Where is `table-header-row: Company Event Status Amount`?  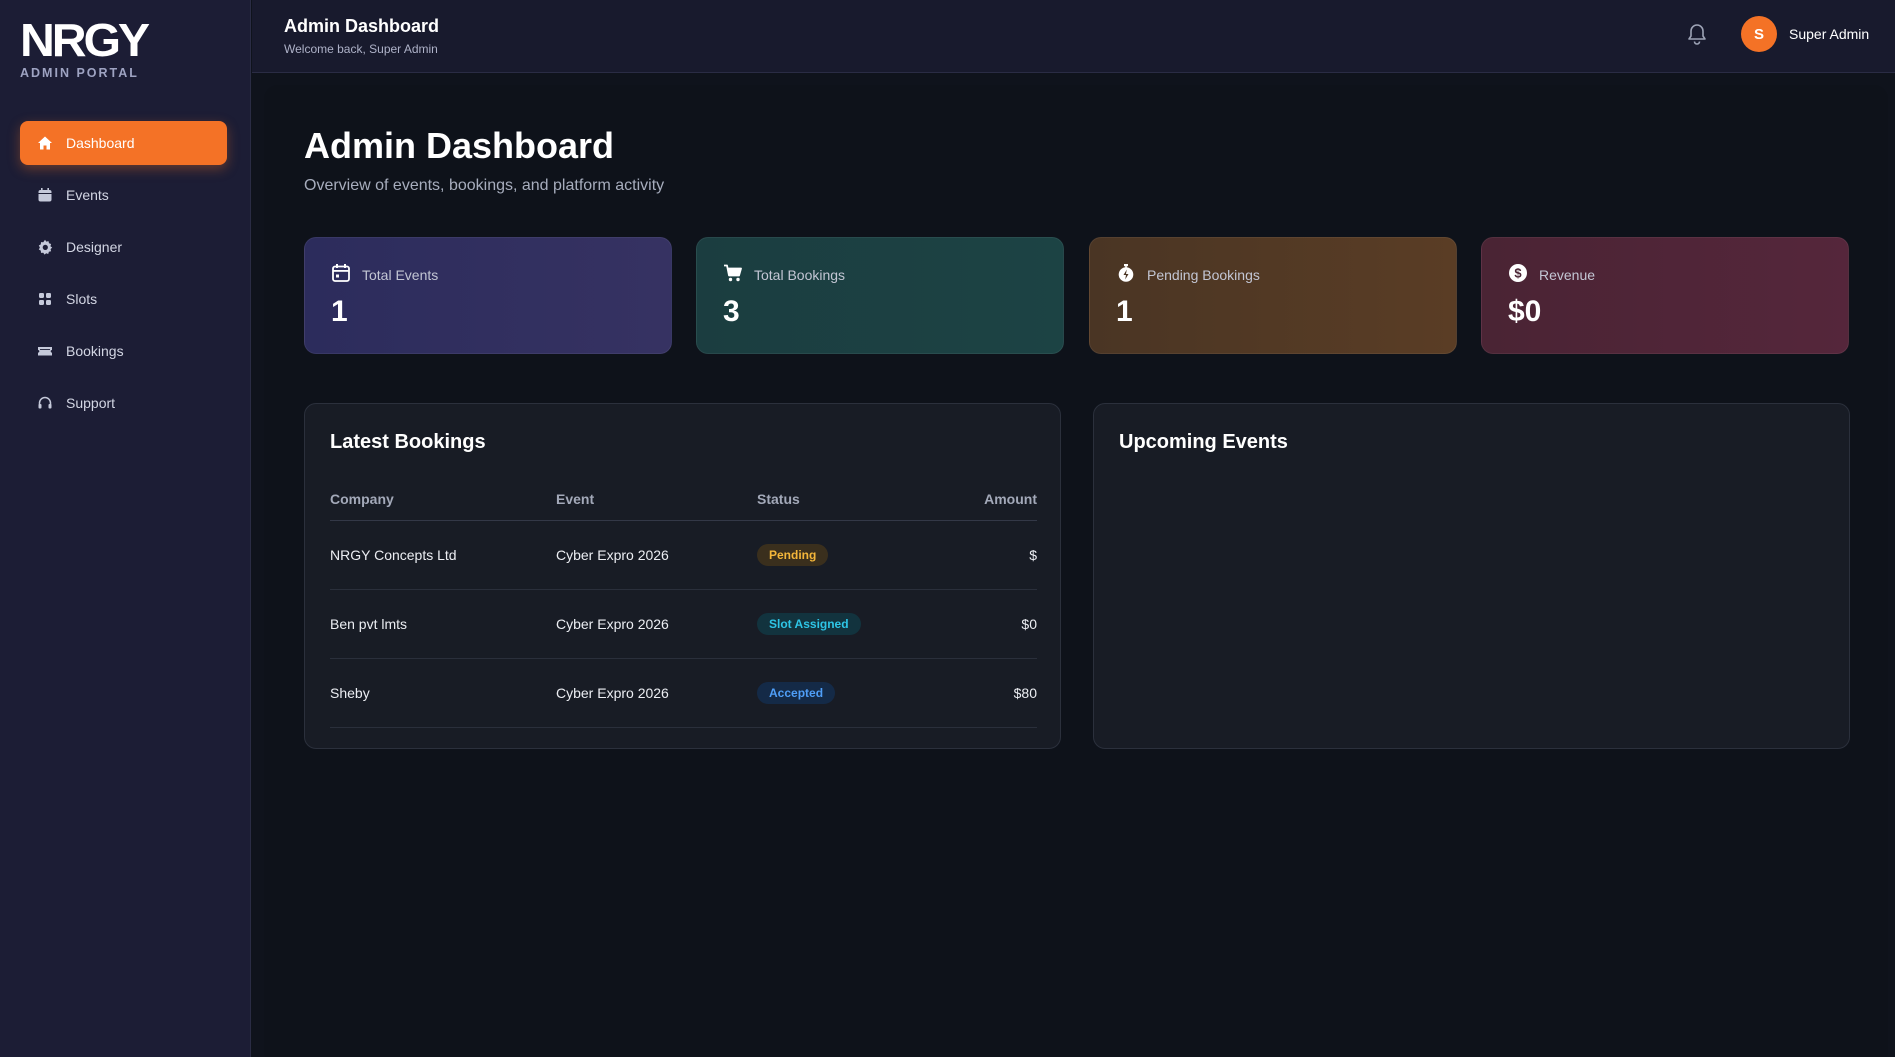
table-header-row: Company Event Status Amount is located at coordinates (683, 499).